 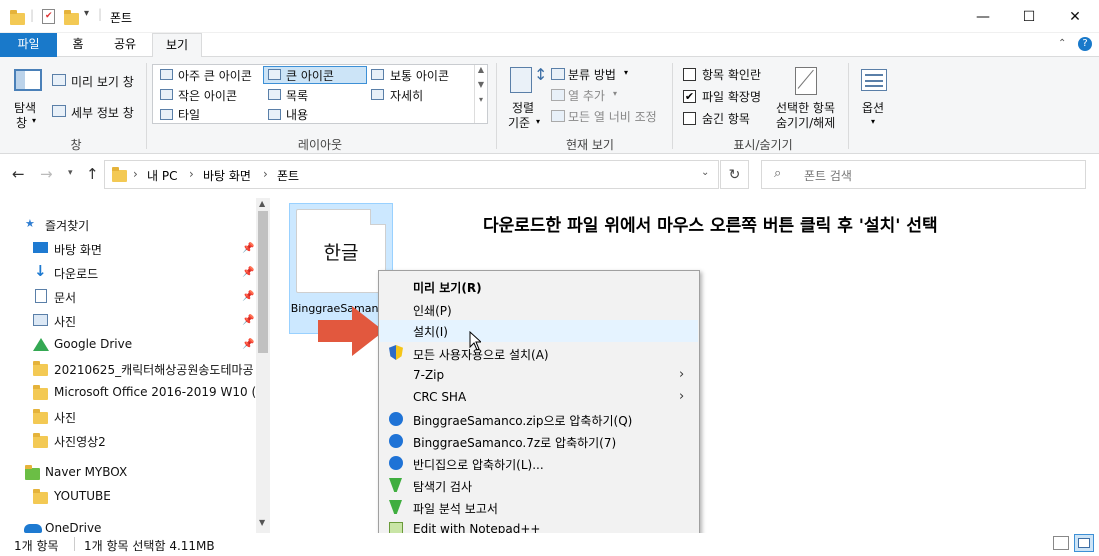 I want to click on address-history-dropdown-icon: ⌄, so click(x=705, y=172).